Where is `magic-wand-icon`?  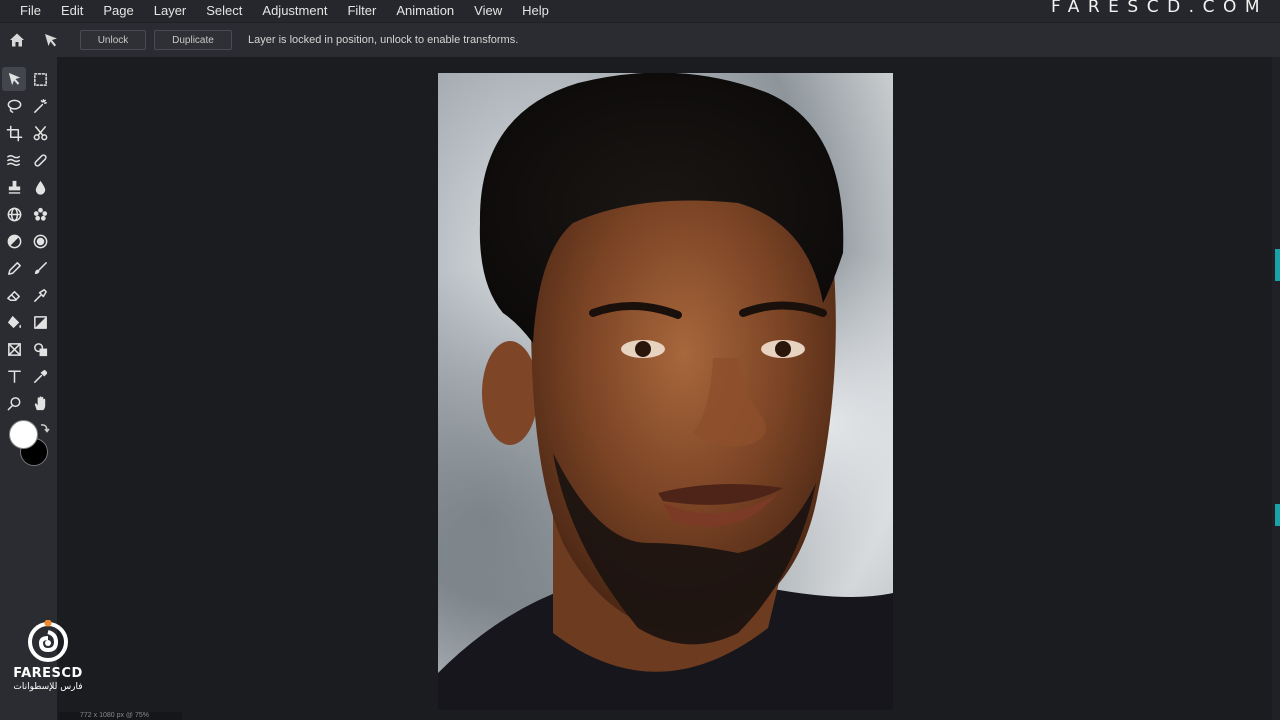 magic-wand-icon is located at coordinates (40, 106).